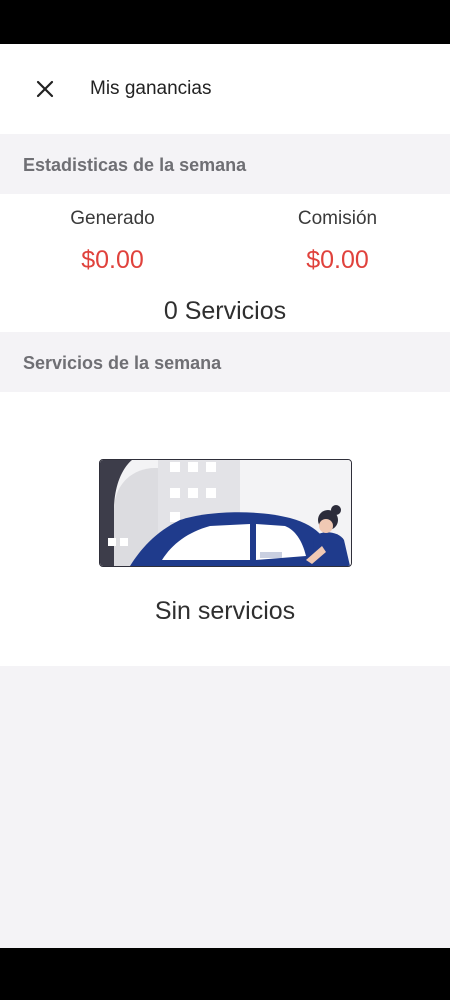 Image resolution: width=450 pixels, height=1000 pixels. What do you see at coordinates (122, 362) in the screenshot?
I see `weekly-services-title: Servicios de la semana` at bounding box center [122, 362].